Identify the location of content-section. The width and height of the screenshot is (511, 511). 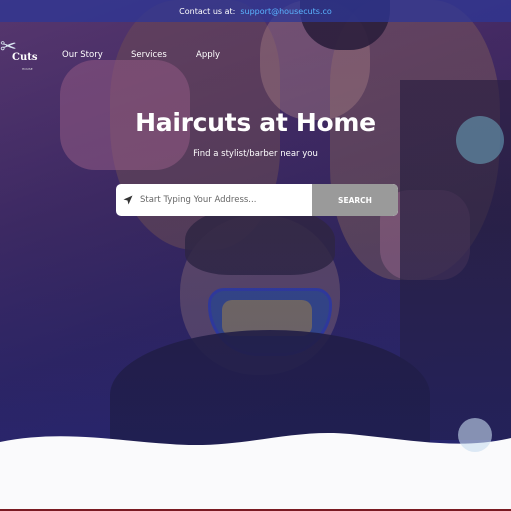
(255, 485).